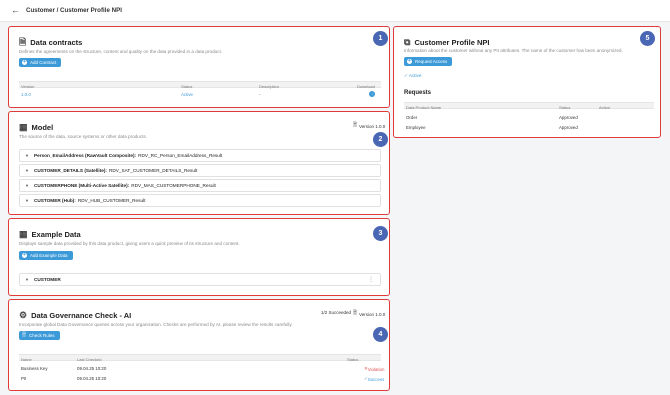 This screenshot has width=670, height=395. What do you see at coordinates (28, 86) in the screenshot?
I see `column-header-version: Version` at bounding box center [28, 86].